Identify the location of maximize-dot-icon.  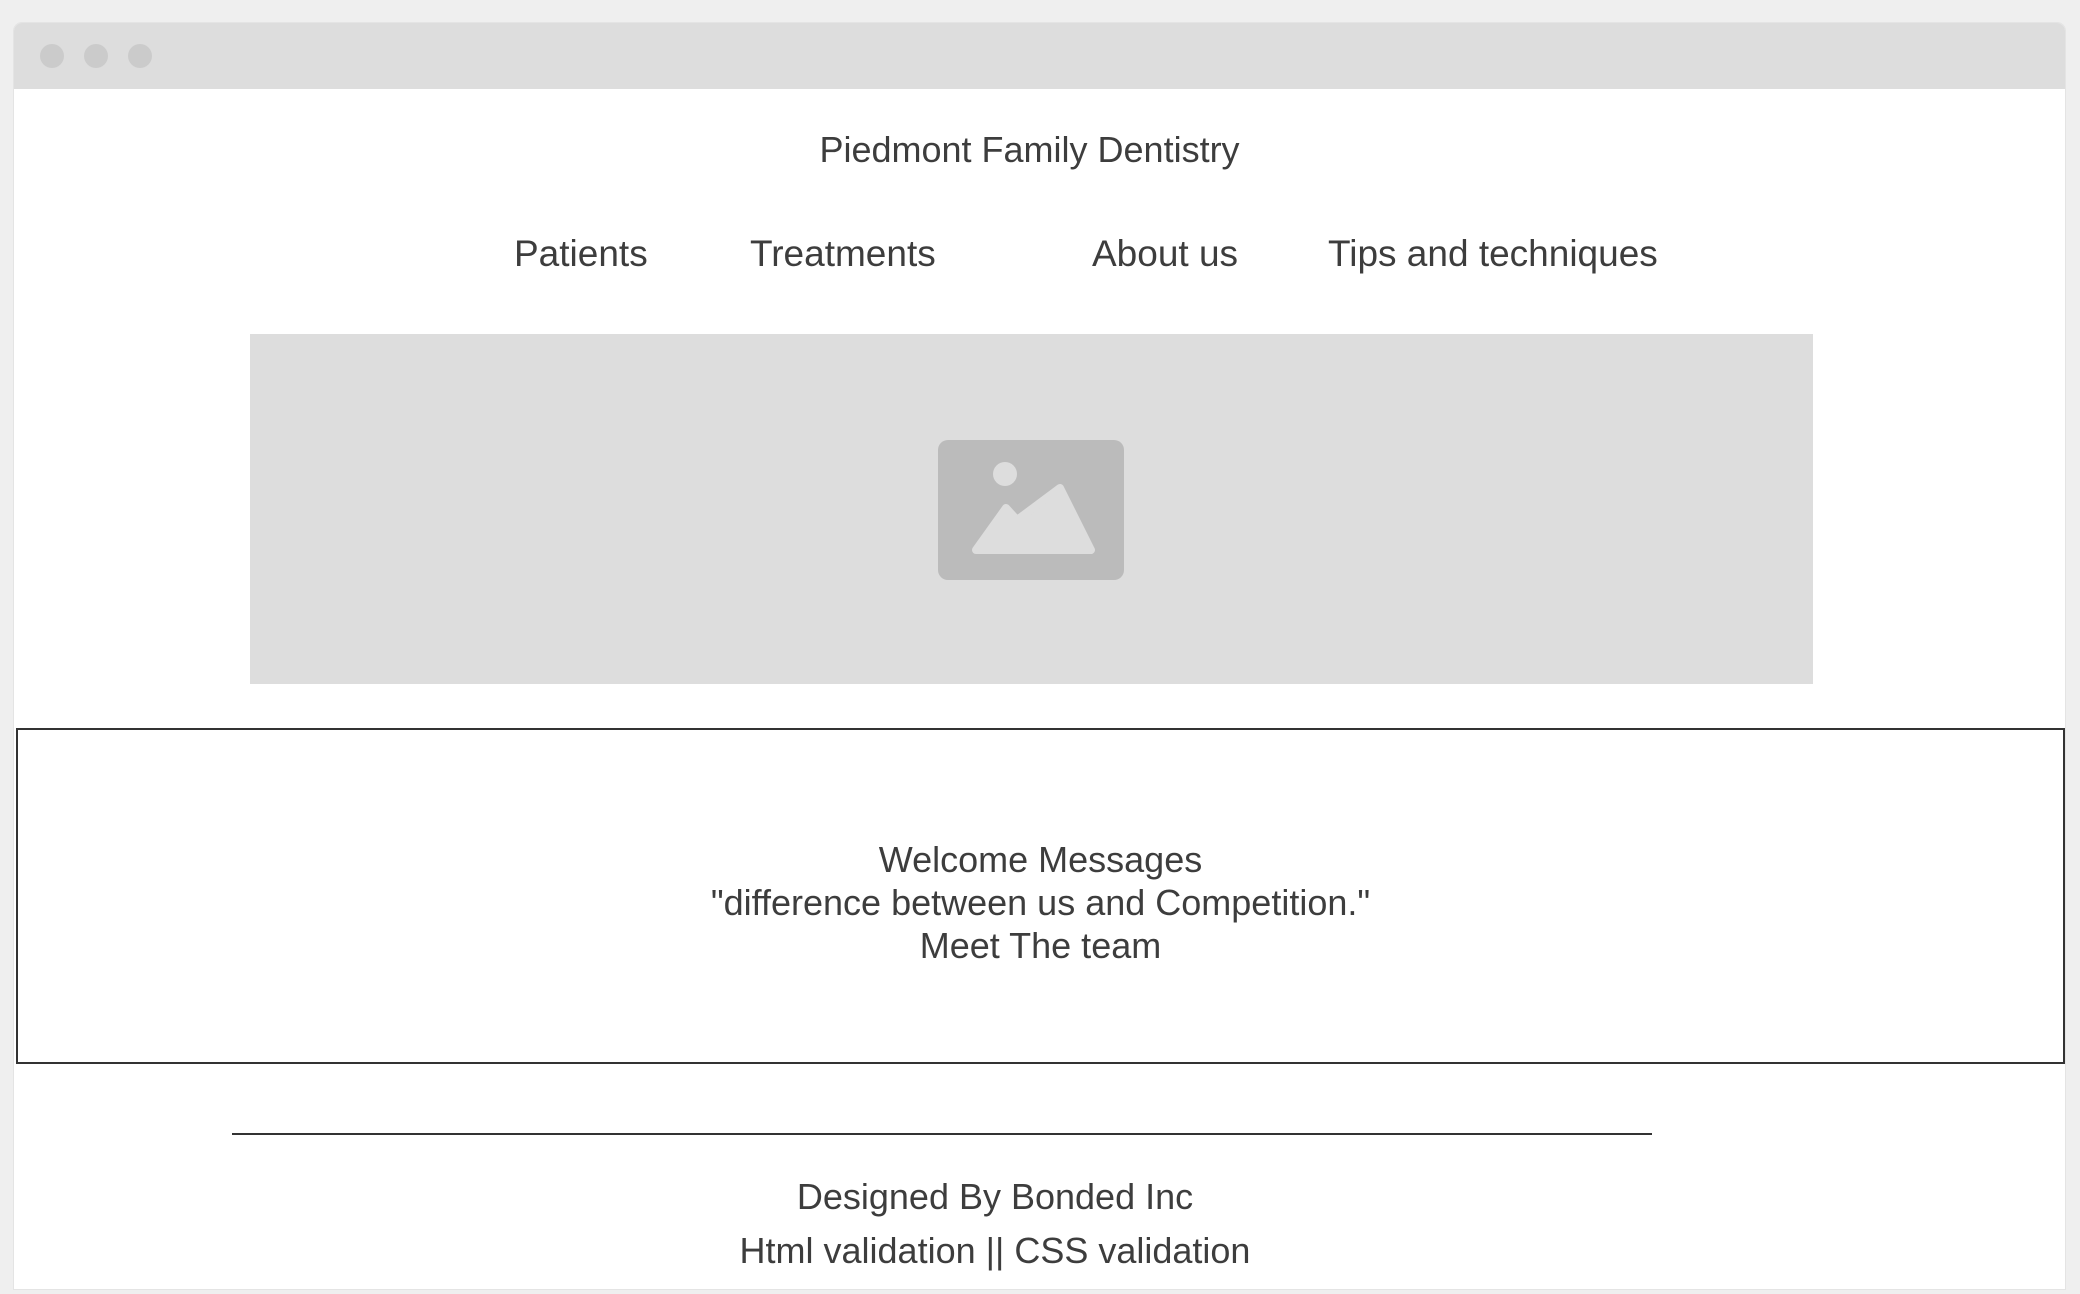
(140, 56).